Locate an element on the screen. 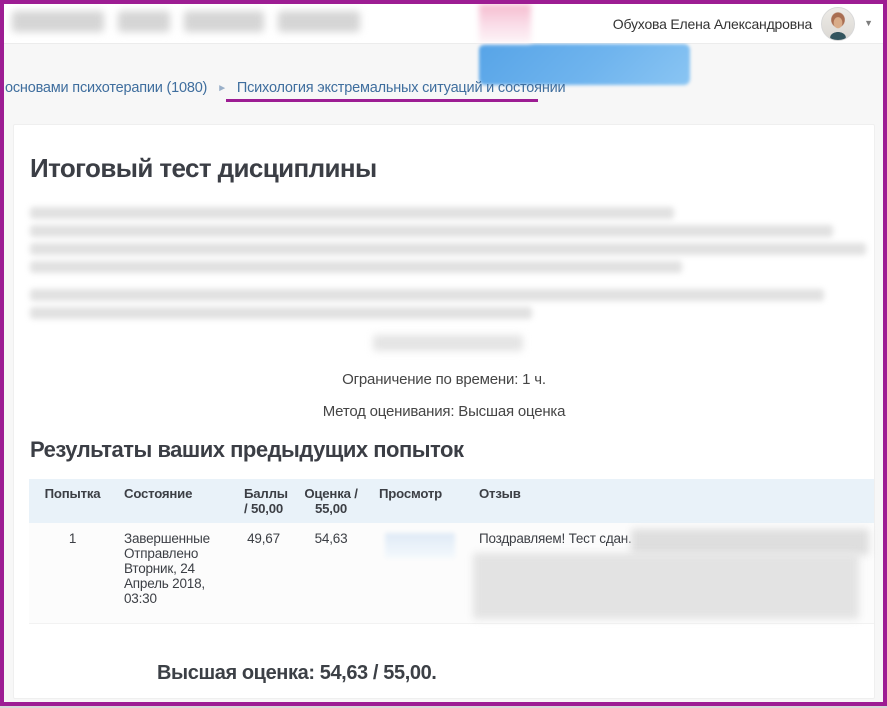 The width and height of the screenshot is (887, 708). final-grade-text: Высшая оценка: 54,63 / 55,00. is located at coordinates (297, 673).